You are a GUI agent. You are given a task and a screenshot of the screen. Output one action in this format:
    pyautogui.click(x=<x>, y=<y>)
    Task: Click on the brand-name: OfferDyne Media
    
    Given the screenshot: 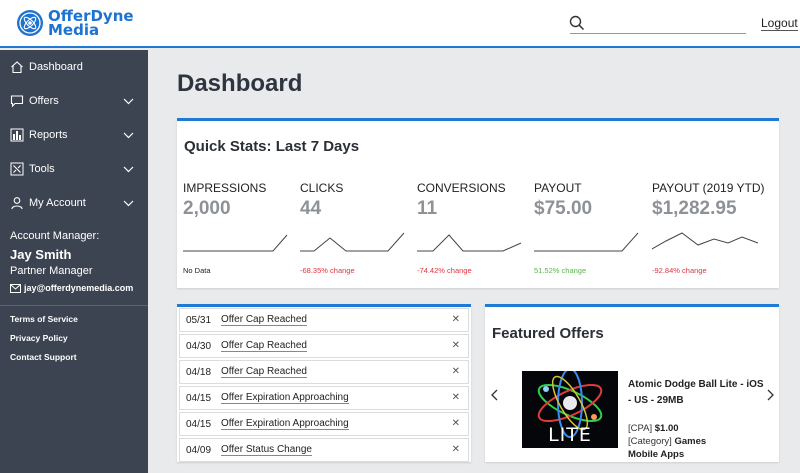 What is the action you would take?
    pyautogui.click(x=91, y=24)
    